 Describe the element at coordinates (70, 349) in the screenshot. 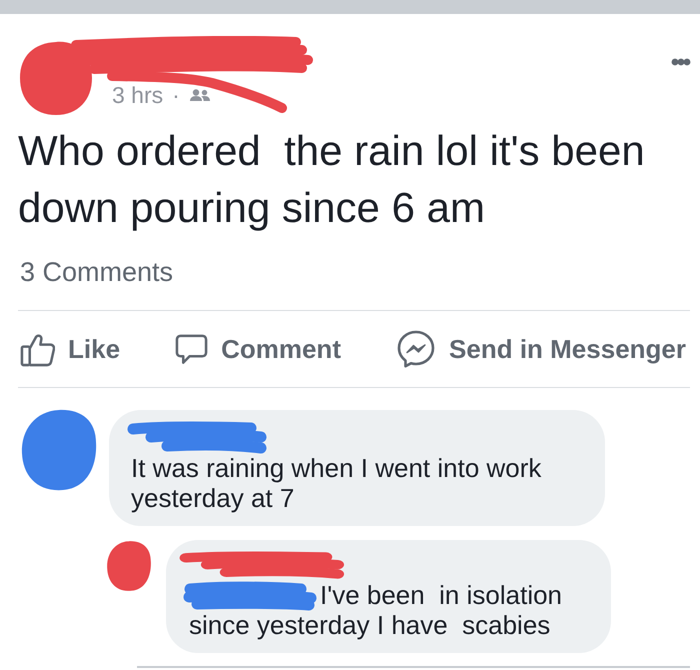

I see `like-button: Like` at that location.